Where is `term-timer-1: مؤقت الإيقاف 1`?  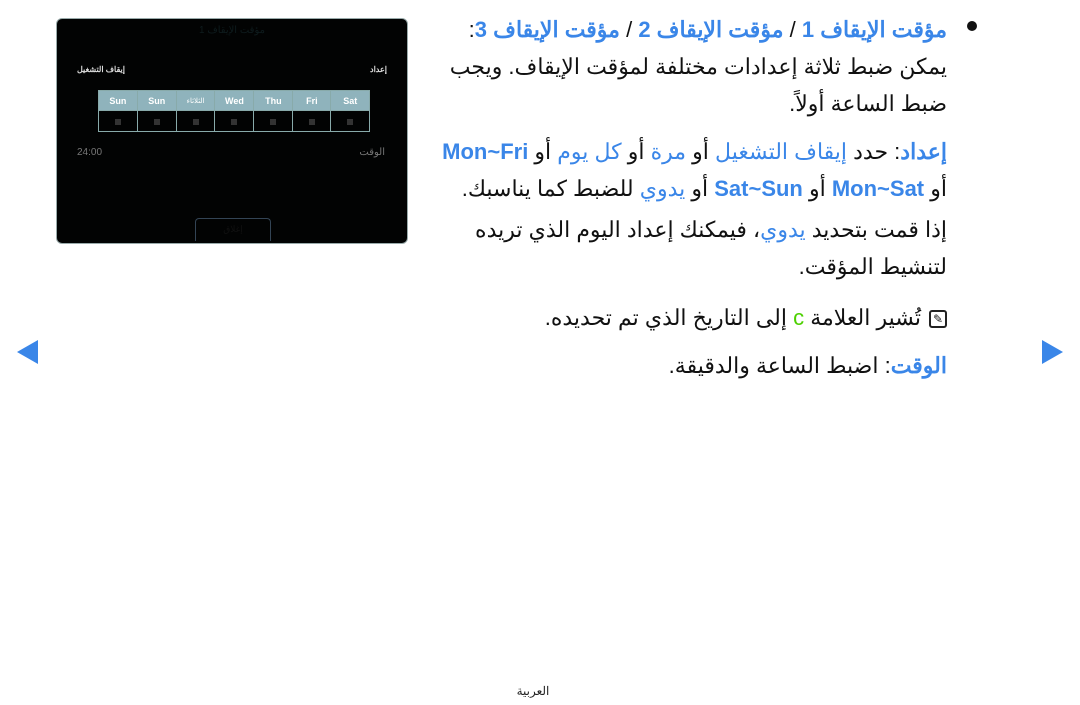 term-timer-1: مؤقت الإيقاف 1 is located at coordinates (874, 29).